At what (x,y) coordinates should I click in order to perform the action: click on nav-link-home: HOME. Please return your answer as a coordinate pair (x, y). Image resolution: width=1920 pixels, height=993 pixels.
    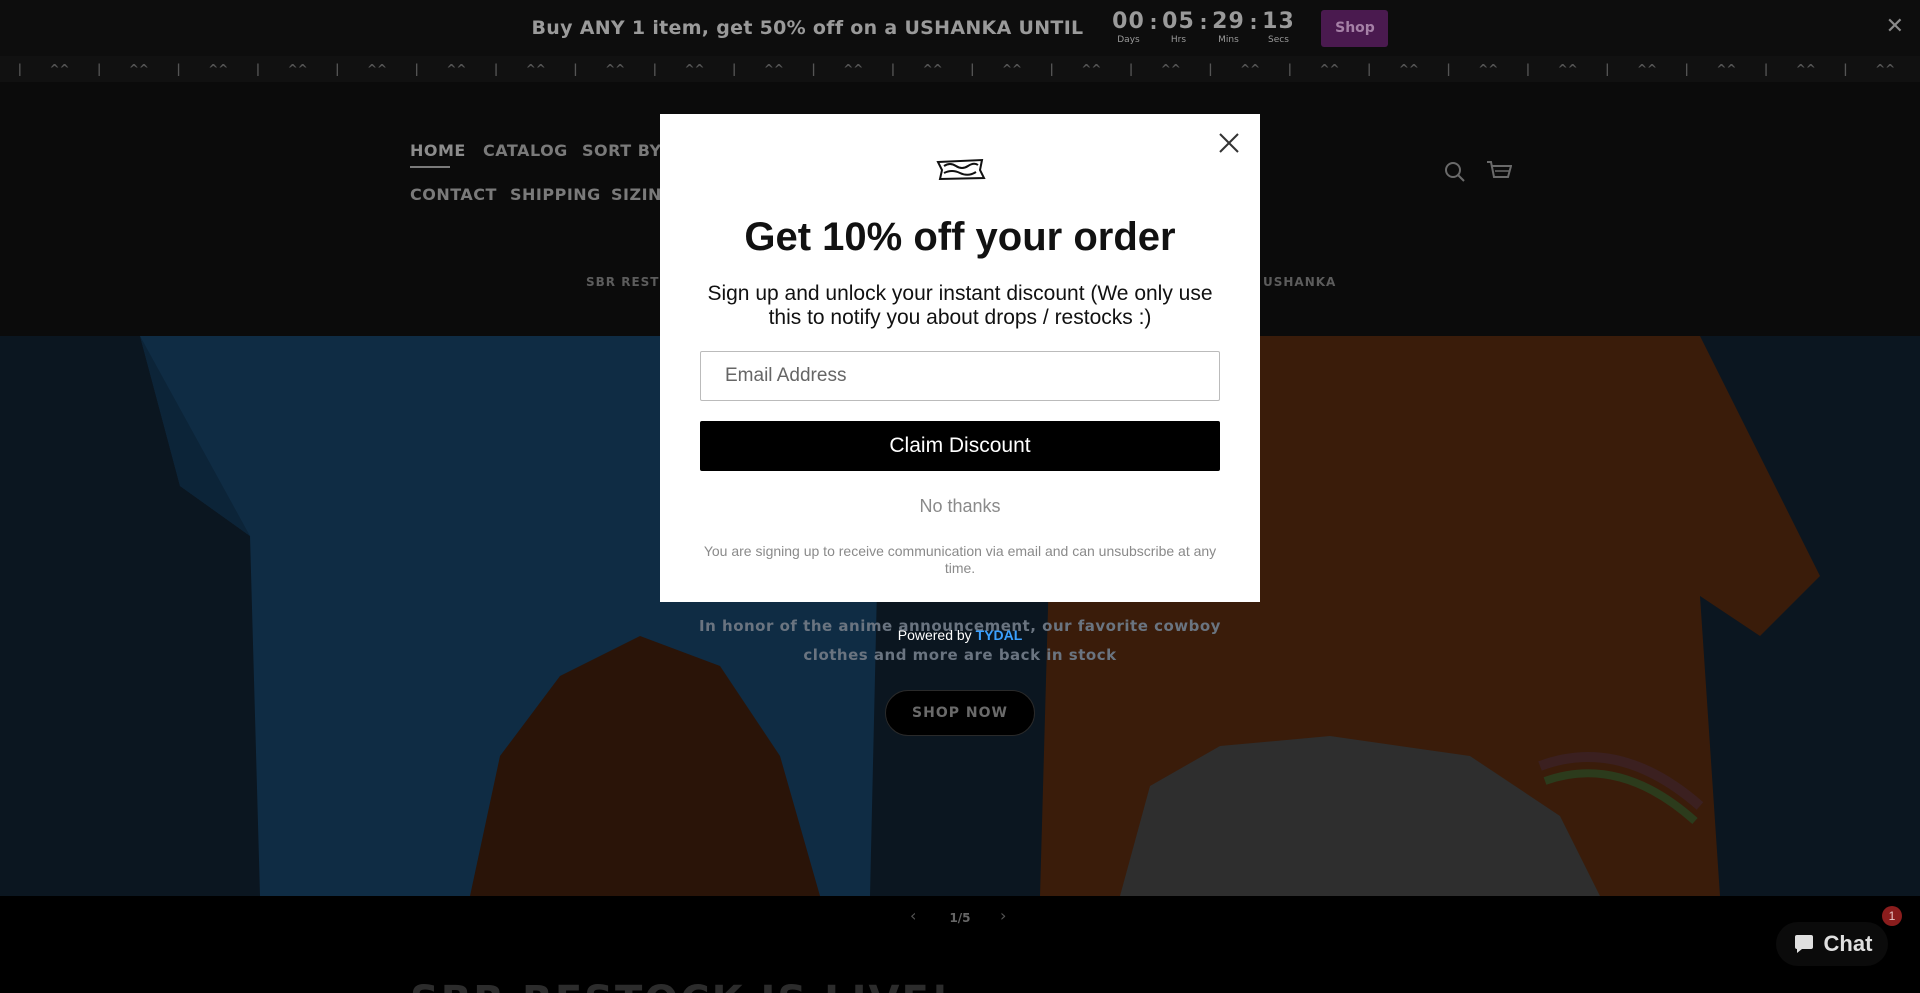
    Looking at the image, I should click on (438, 150).